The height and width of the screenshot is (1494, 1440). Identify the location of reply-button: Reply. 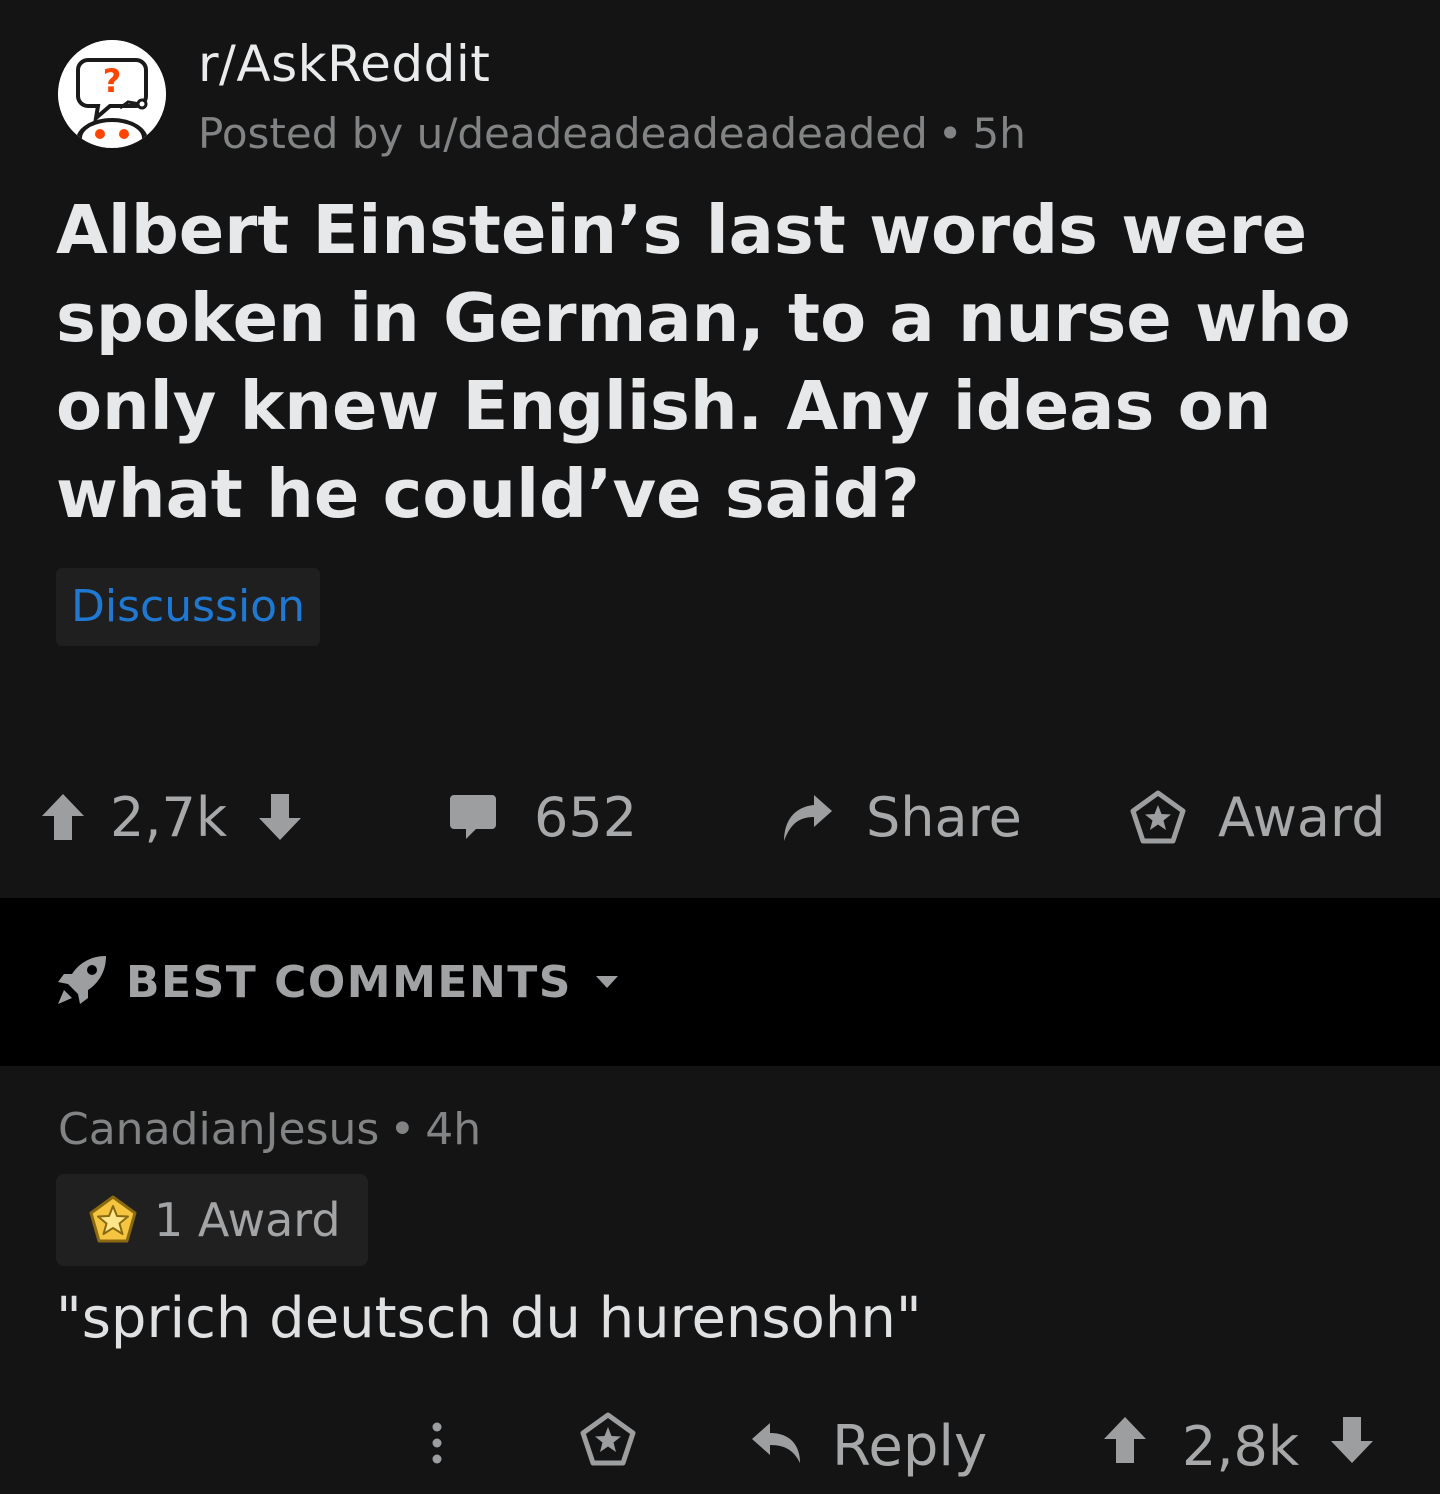
(868, 1446).